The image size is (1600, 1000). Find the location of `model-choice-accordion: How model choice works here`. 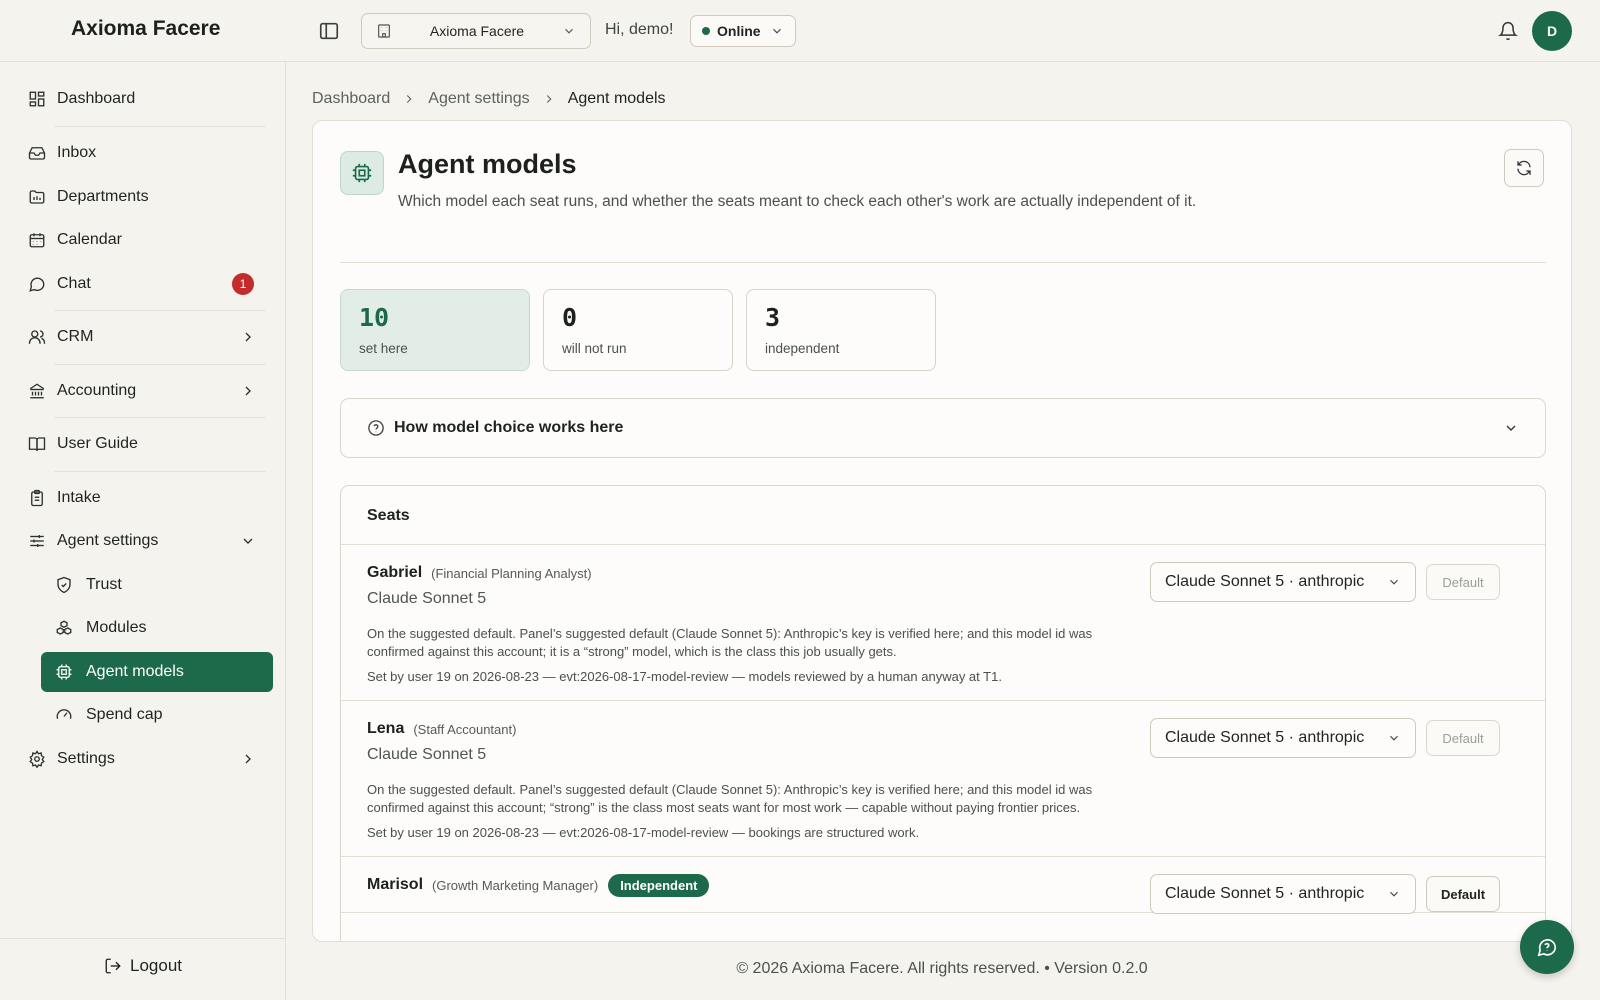

model-choice-accordion: How model choice works here is located at coordinates (943, 428).